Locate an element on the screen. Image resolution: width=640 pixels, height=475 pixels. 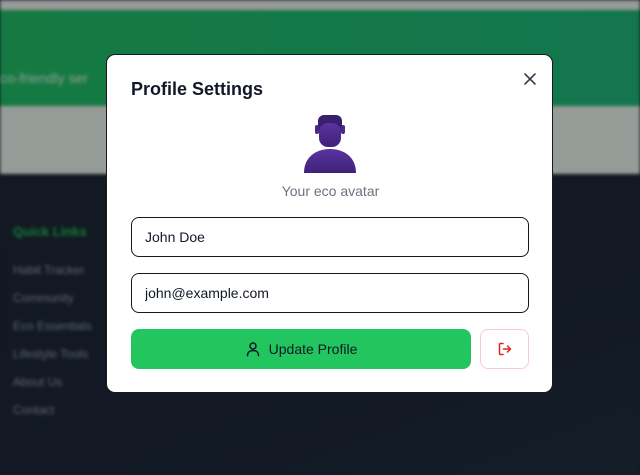
logout-icon is located at coordinates (504, 349).